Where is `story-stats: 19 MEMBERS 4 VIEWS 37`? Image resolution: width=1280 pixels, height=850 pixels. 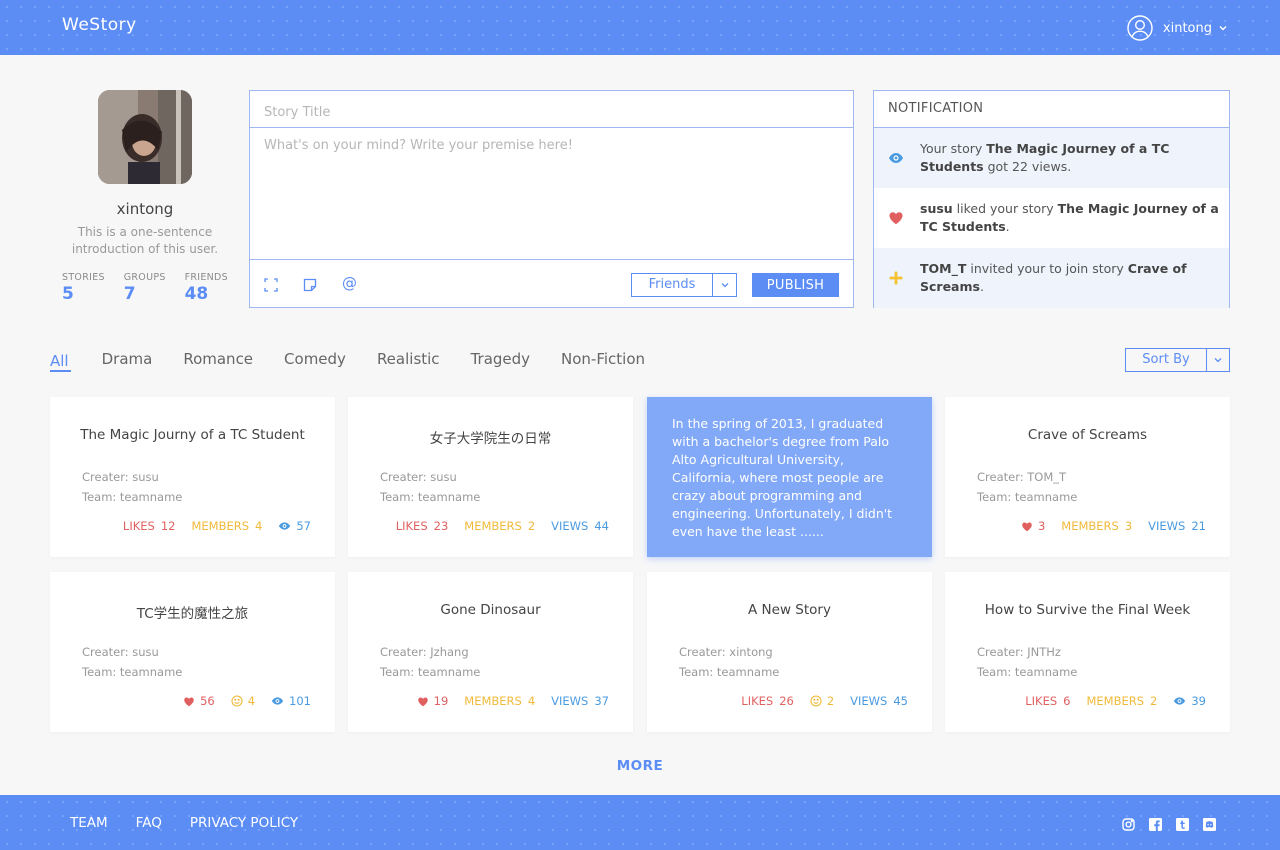
story-stats: 19 MEMBERS 4 VIEWS 37 is located at coordinates (505, 701).